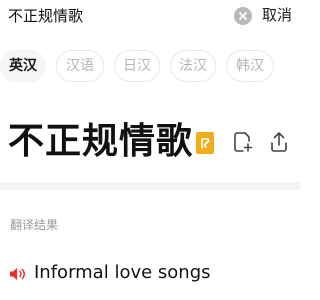 The image size is (320, 300). I want to click on headword: 不正规情歌, so click(101, 141).